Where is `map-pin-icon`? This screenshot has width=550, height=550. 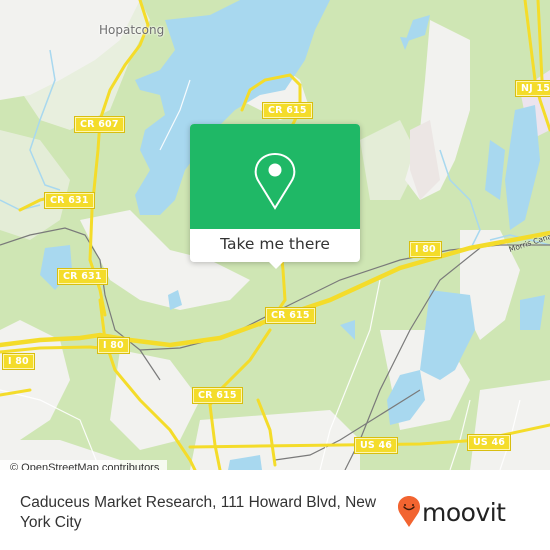
map-pin-icon is located at coordinates (275, 181).